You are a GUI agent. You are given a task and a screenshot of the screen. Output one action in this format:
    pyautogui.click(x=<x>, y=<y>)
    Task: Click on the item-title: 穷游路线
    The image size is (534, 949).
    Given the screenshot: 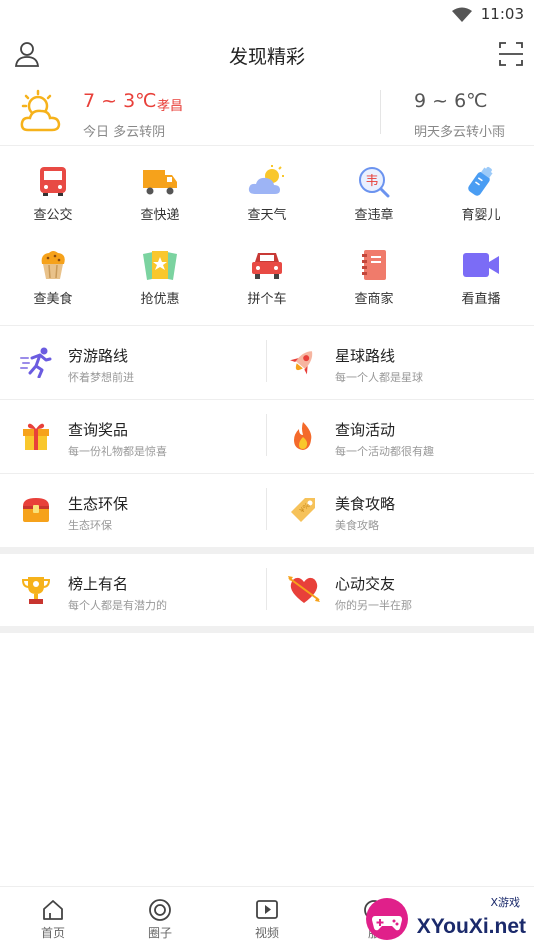 What is the action you would take?
    pyautogui.click(x=98, y=356)
    